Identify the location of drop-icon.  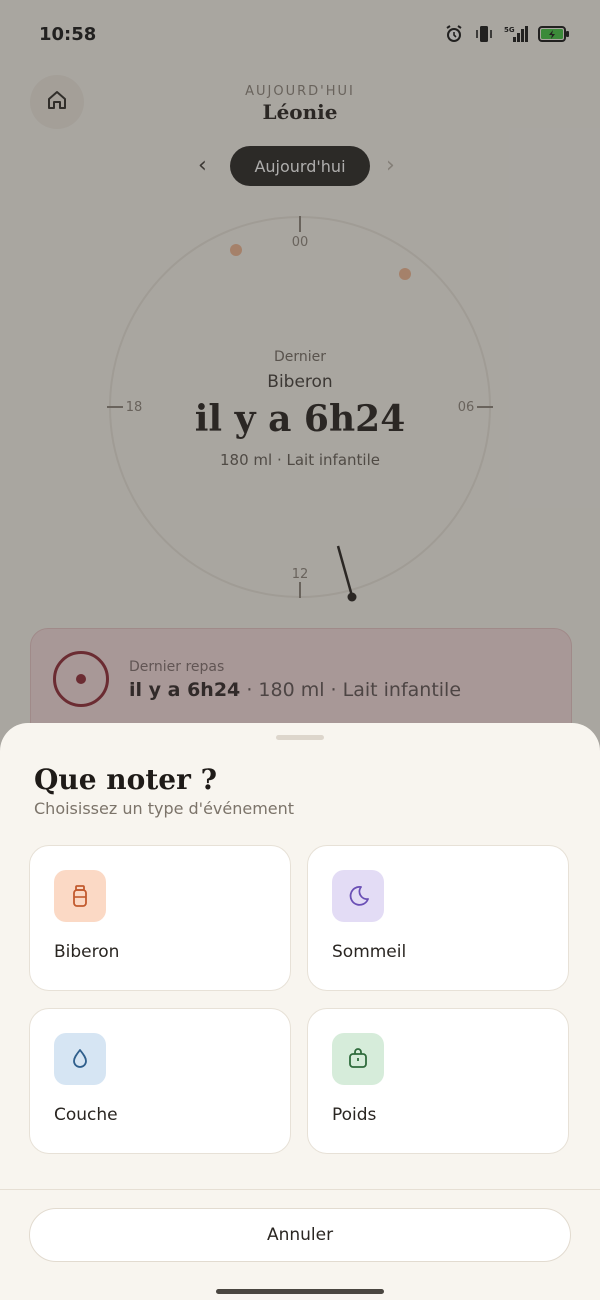
(80, 1059).